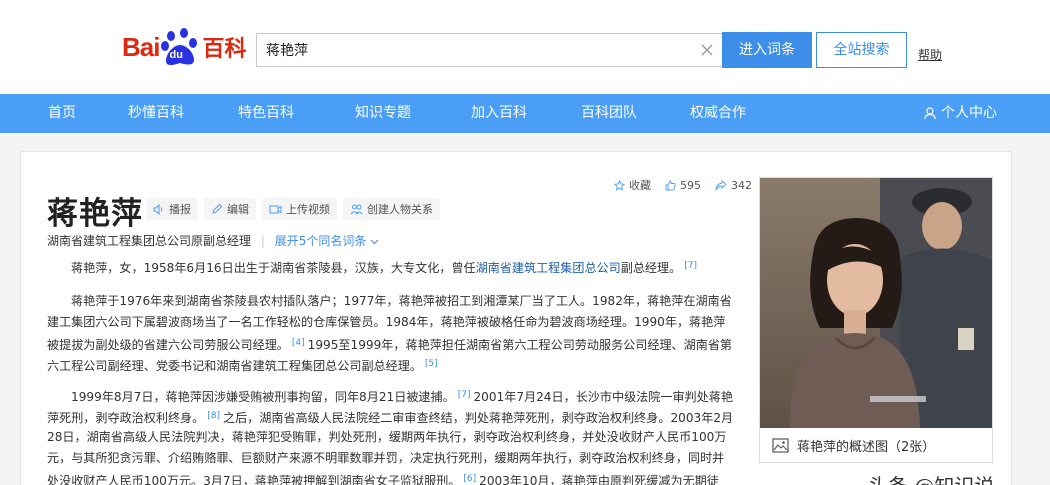  Describe the element at coordinates (969, 113) in the screenshot. I see `user-center-label: 个人中心` at that location.